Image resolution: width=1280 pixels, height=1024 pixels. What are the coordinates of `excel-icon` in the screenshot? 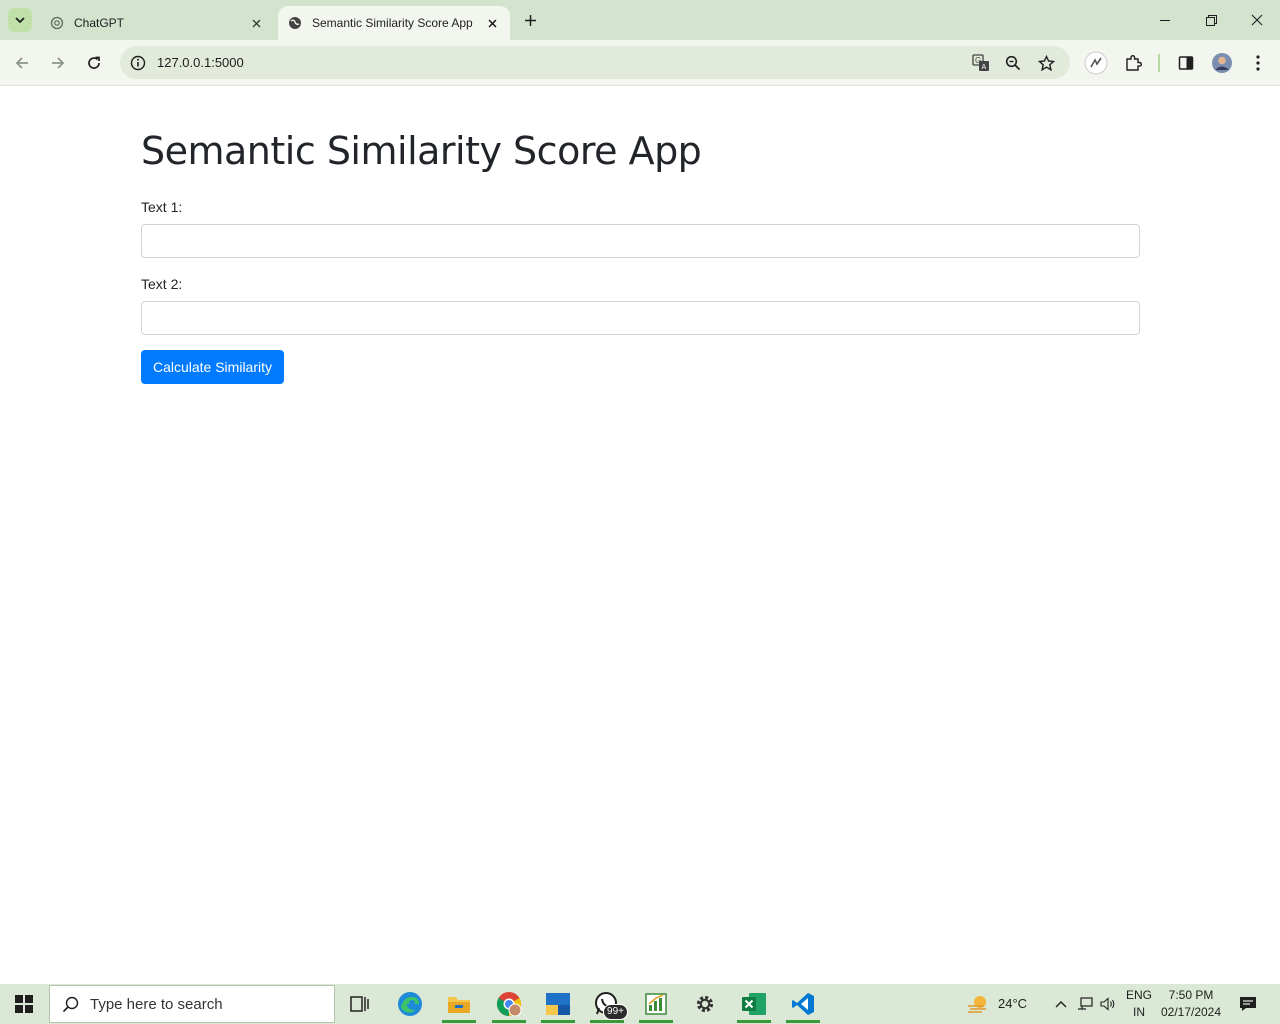 It's located at (754, 1004).